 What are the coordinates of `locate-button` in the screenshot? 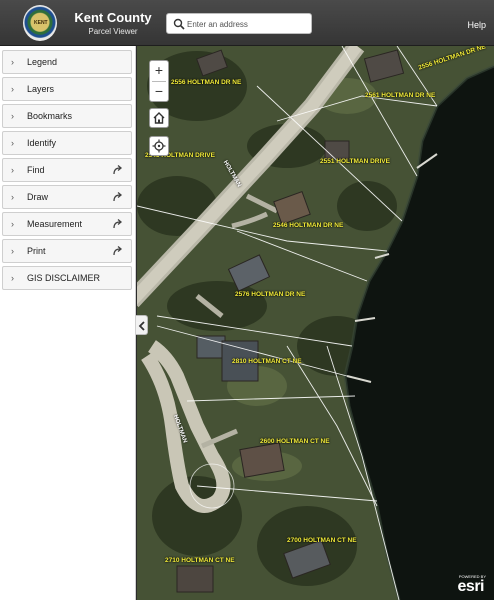 It's located at (159, 146).